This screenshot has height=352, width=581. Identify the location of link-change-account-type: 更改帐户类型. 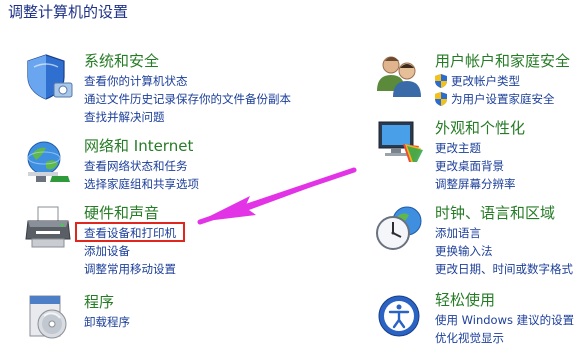
(502, 81).